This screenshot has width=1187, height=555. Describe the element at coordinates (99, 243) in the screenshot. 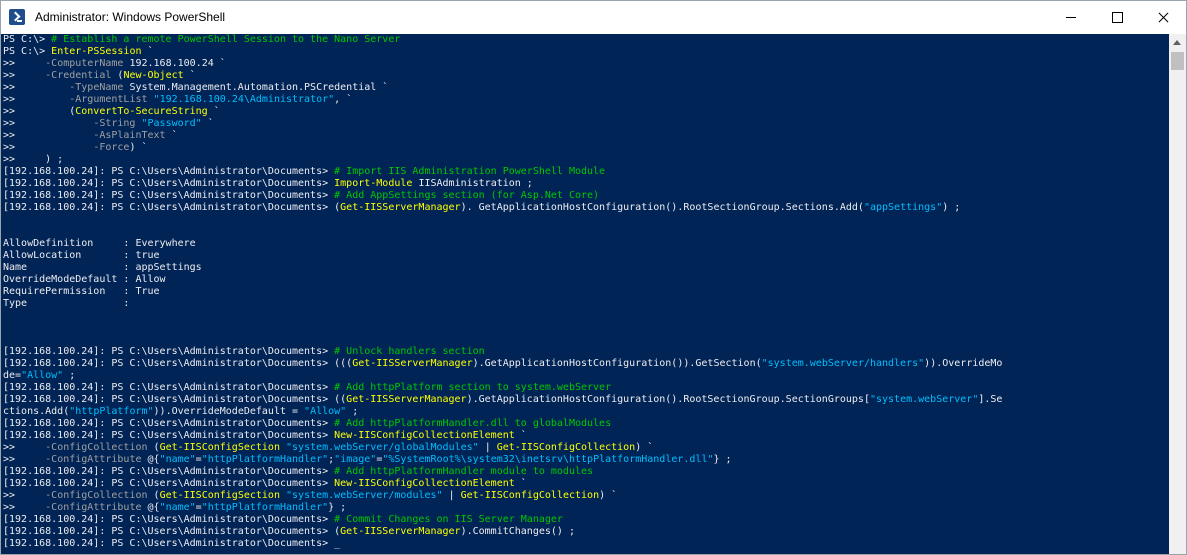

I see `console-segment: AllowDefinition : Everywhere` at that location.